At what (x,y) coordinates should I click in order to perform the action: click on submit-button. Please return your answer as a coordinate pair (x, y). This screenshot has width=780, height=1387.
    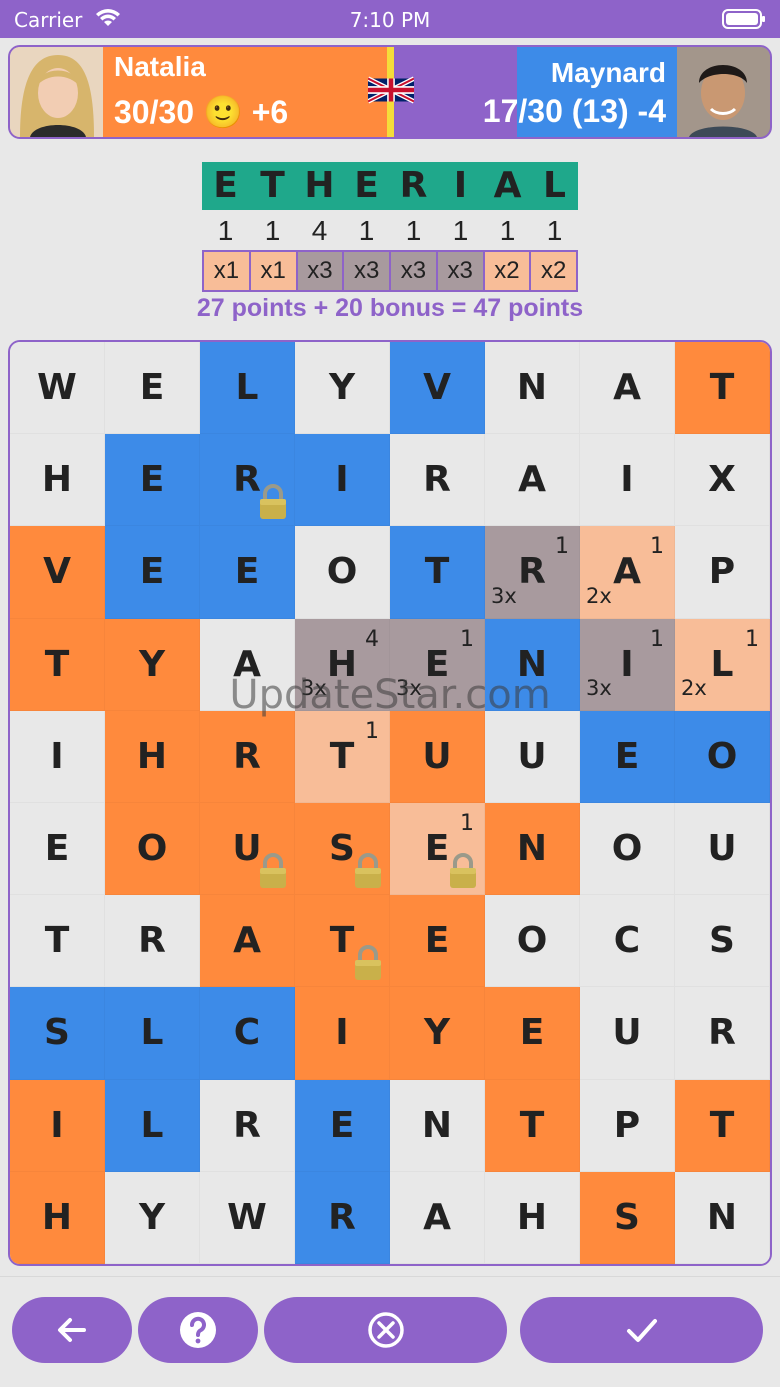
    Looking at the image, I should click on (641, 1330).